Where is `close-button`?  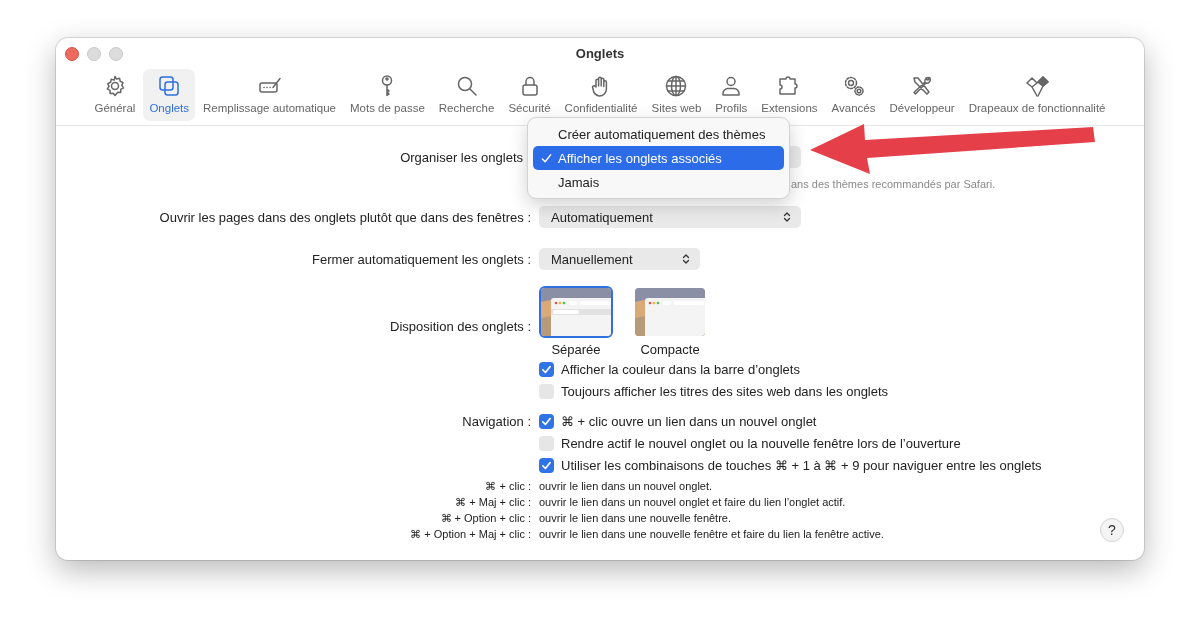 close-button is located at coordinates (72, 54).